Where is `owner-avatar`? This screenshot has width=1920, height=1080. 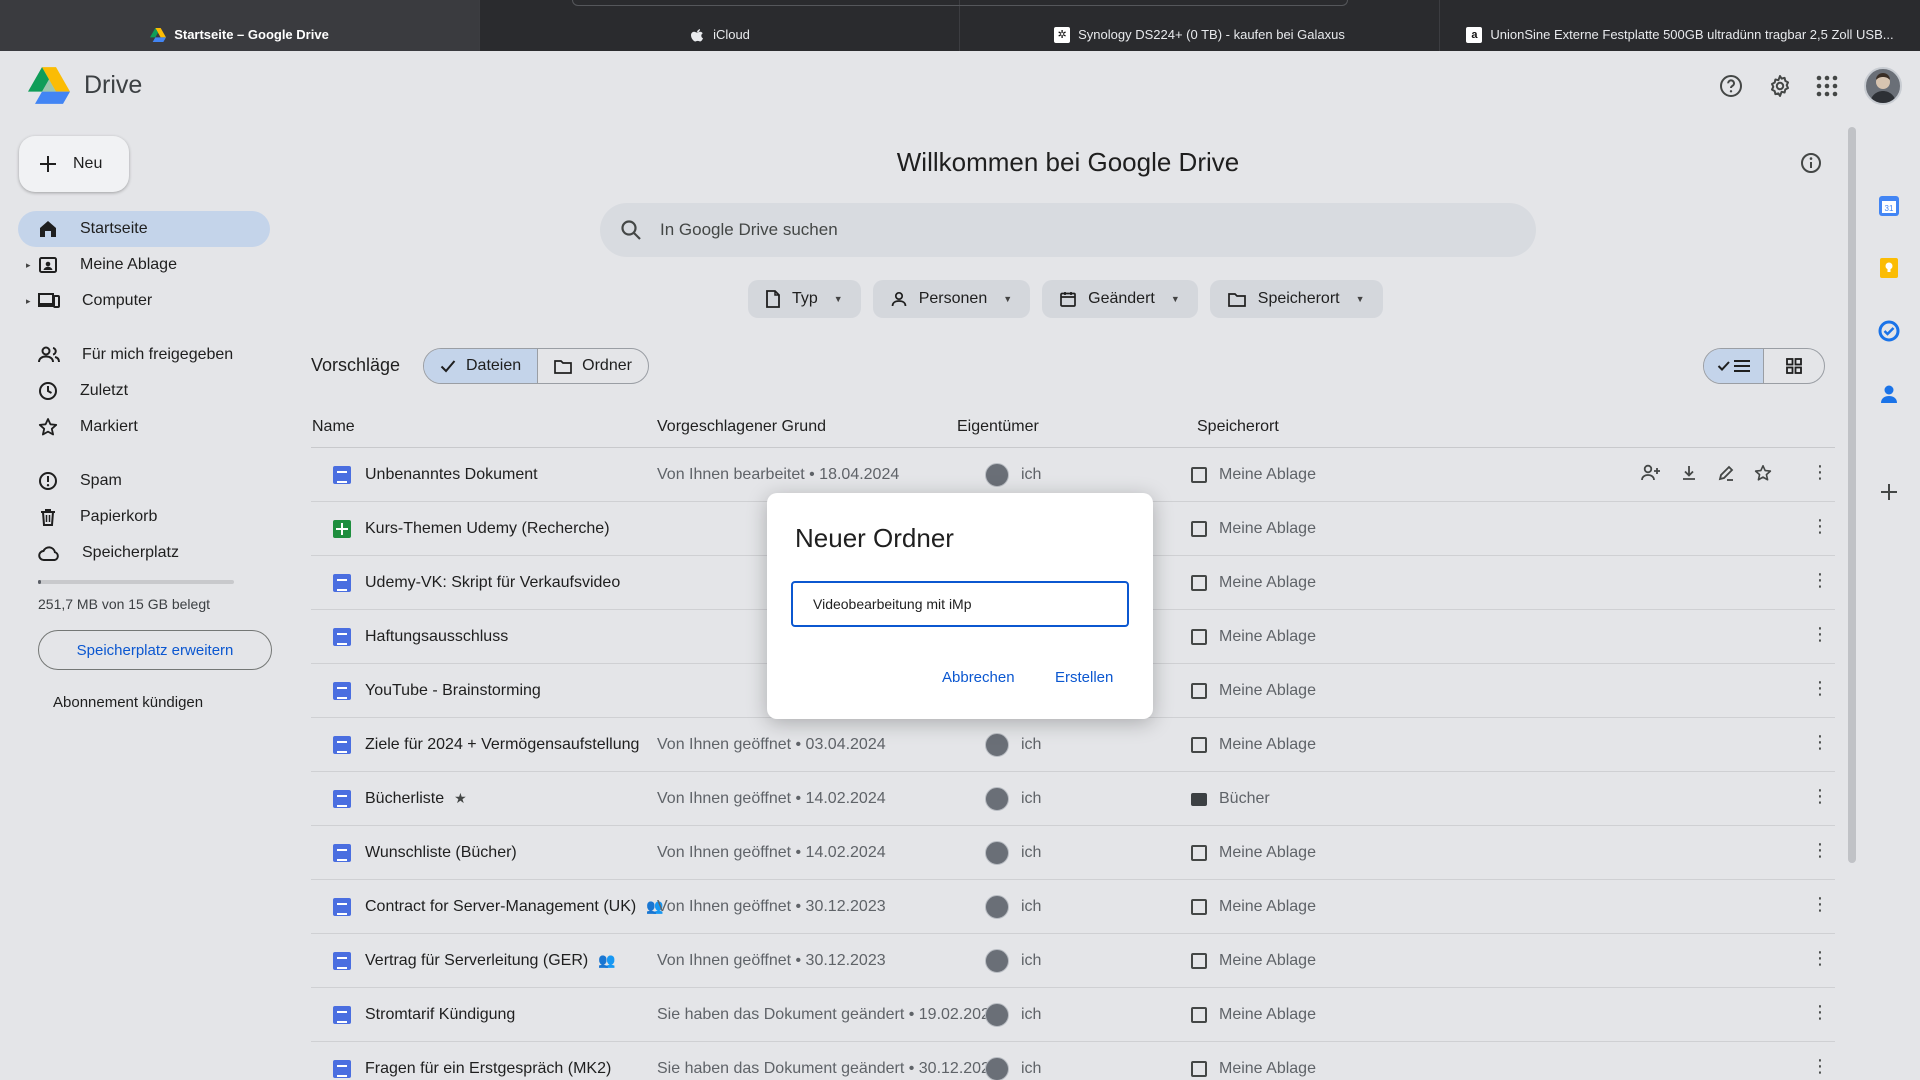 owner-avatar is located at coordinates (997, 475).